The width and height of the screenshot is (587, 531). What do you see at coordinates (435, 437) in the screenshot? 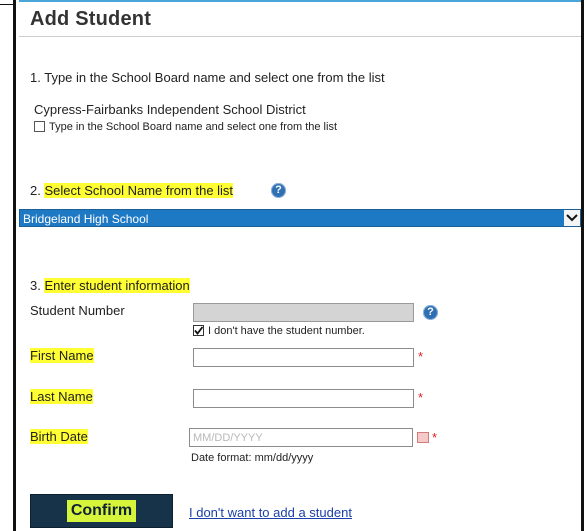
I see `birth-date-required-marker: *` at bounding box center [435, 437].